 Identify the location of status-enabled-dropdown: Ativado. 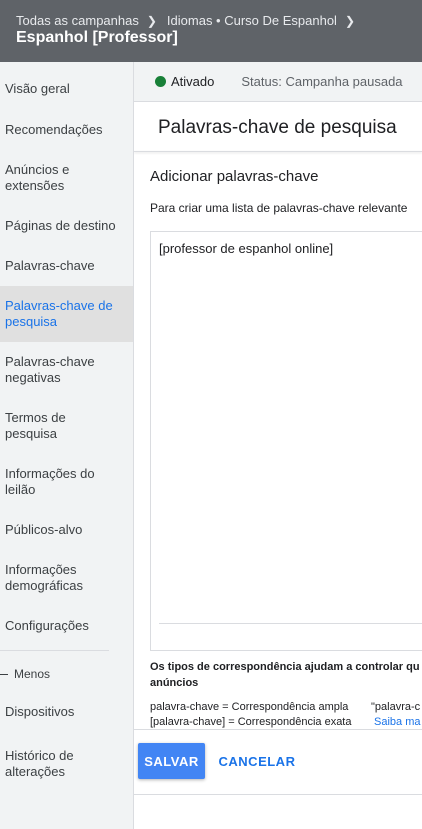
(192, 81).